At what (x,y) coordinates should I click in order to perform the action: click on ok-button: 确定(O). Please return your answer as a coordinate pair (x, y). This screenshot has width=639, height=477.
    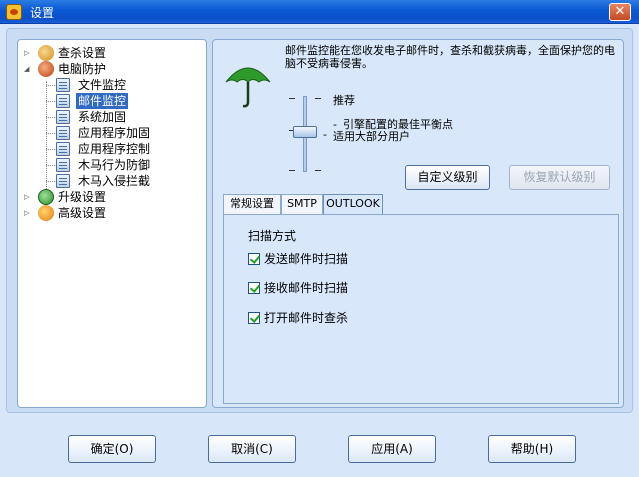
    Looking at the image, I should click on (112, 449).